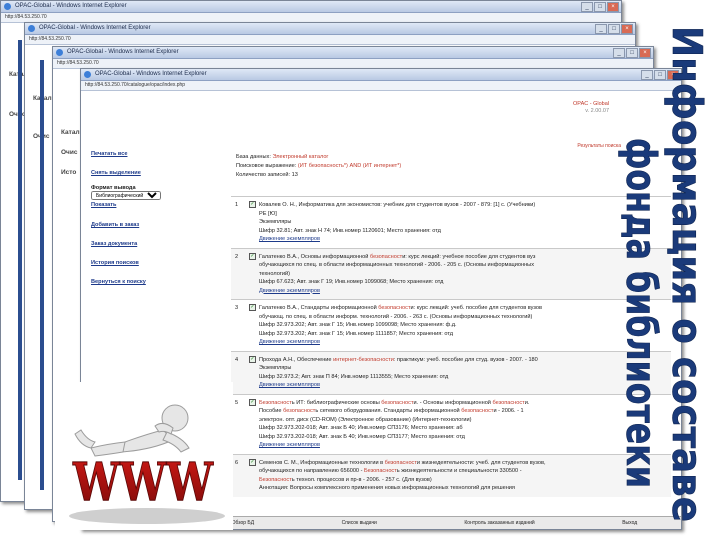 The image size is (720, 540). Describe the element at coordinates (613, 7) in the screenshot. I see `close-icon: ×` at that location.